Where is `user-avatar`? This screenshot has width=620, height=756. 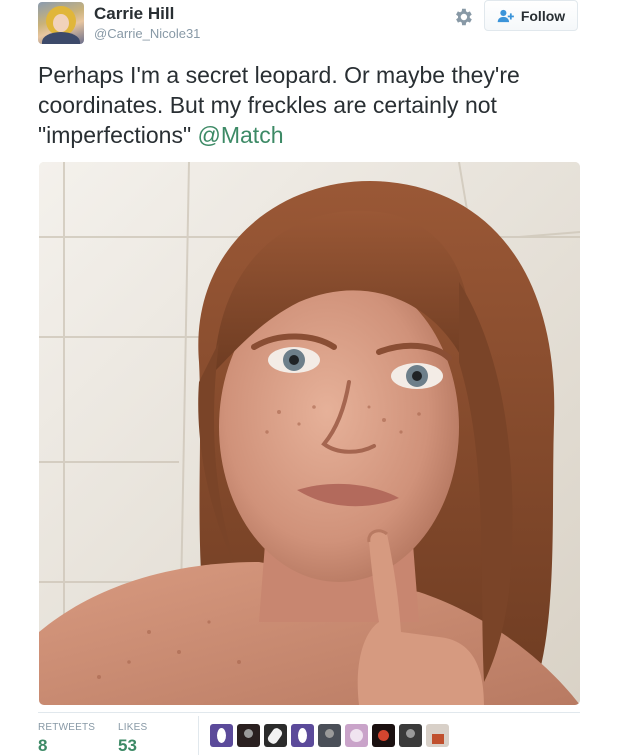 user-avatar is located at coordinates (61, 23).